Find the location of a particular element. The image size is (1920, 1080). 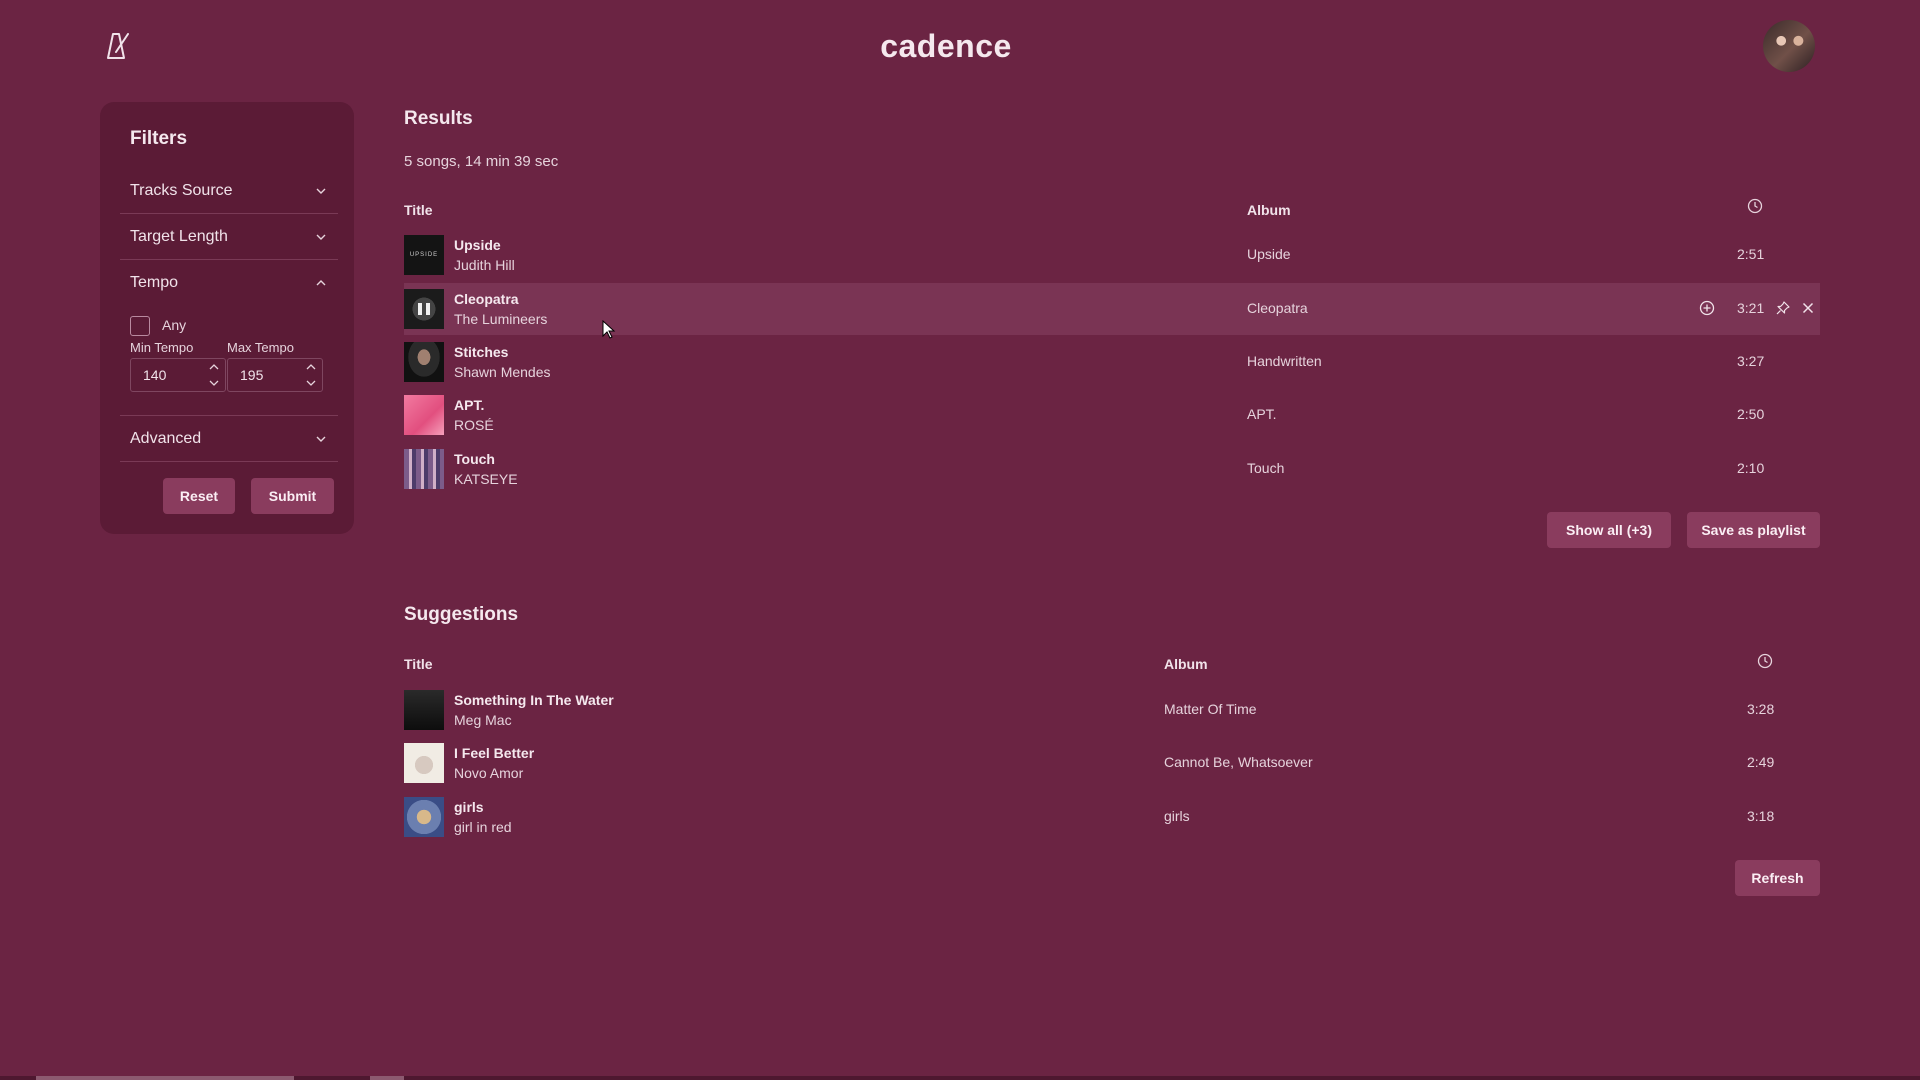

cursor-icon is located at coordinates (609, 329).